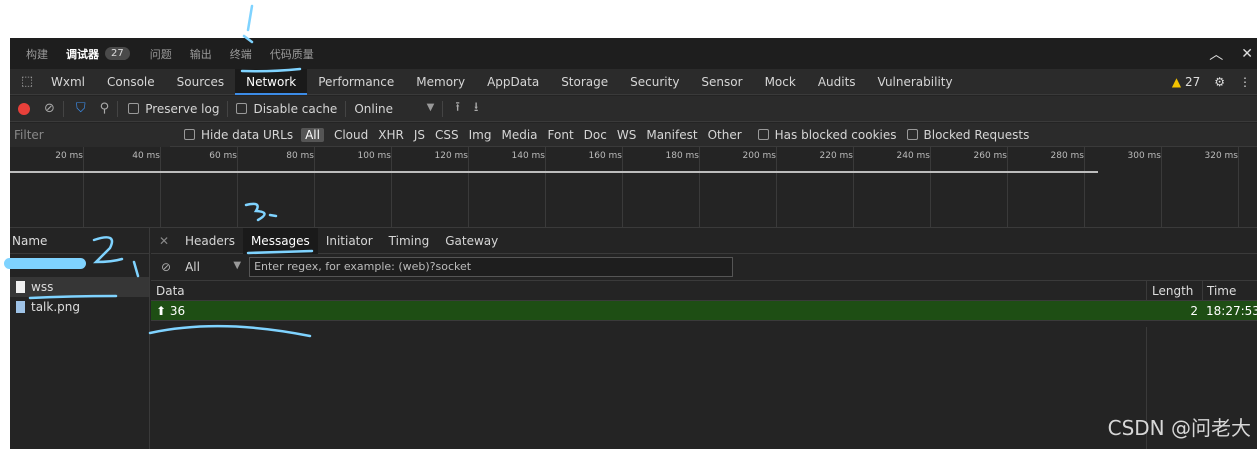 This screenshot has width=1257, height=449. Describe the element at coordinates (1245, 82) in the screenshot. I see `more-options-icon: ⋮` at that location.